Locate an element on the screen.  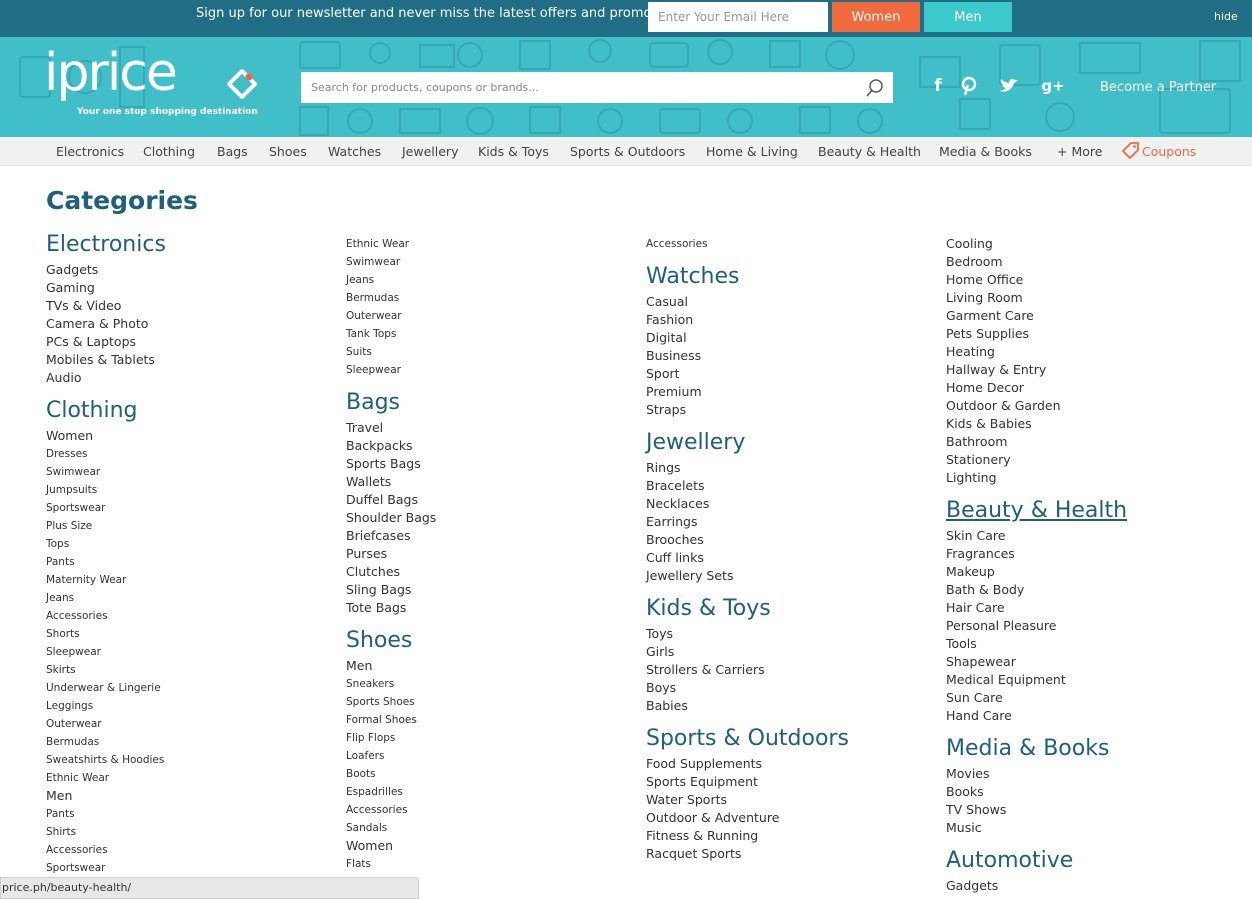
subcategory-link: Suits is located at coordinates (359, 352).